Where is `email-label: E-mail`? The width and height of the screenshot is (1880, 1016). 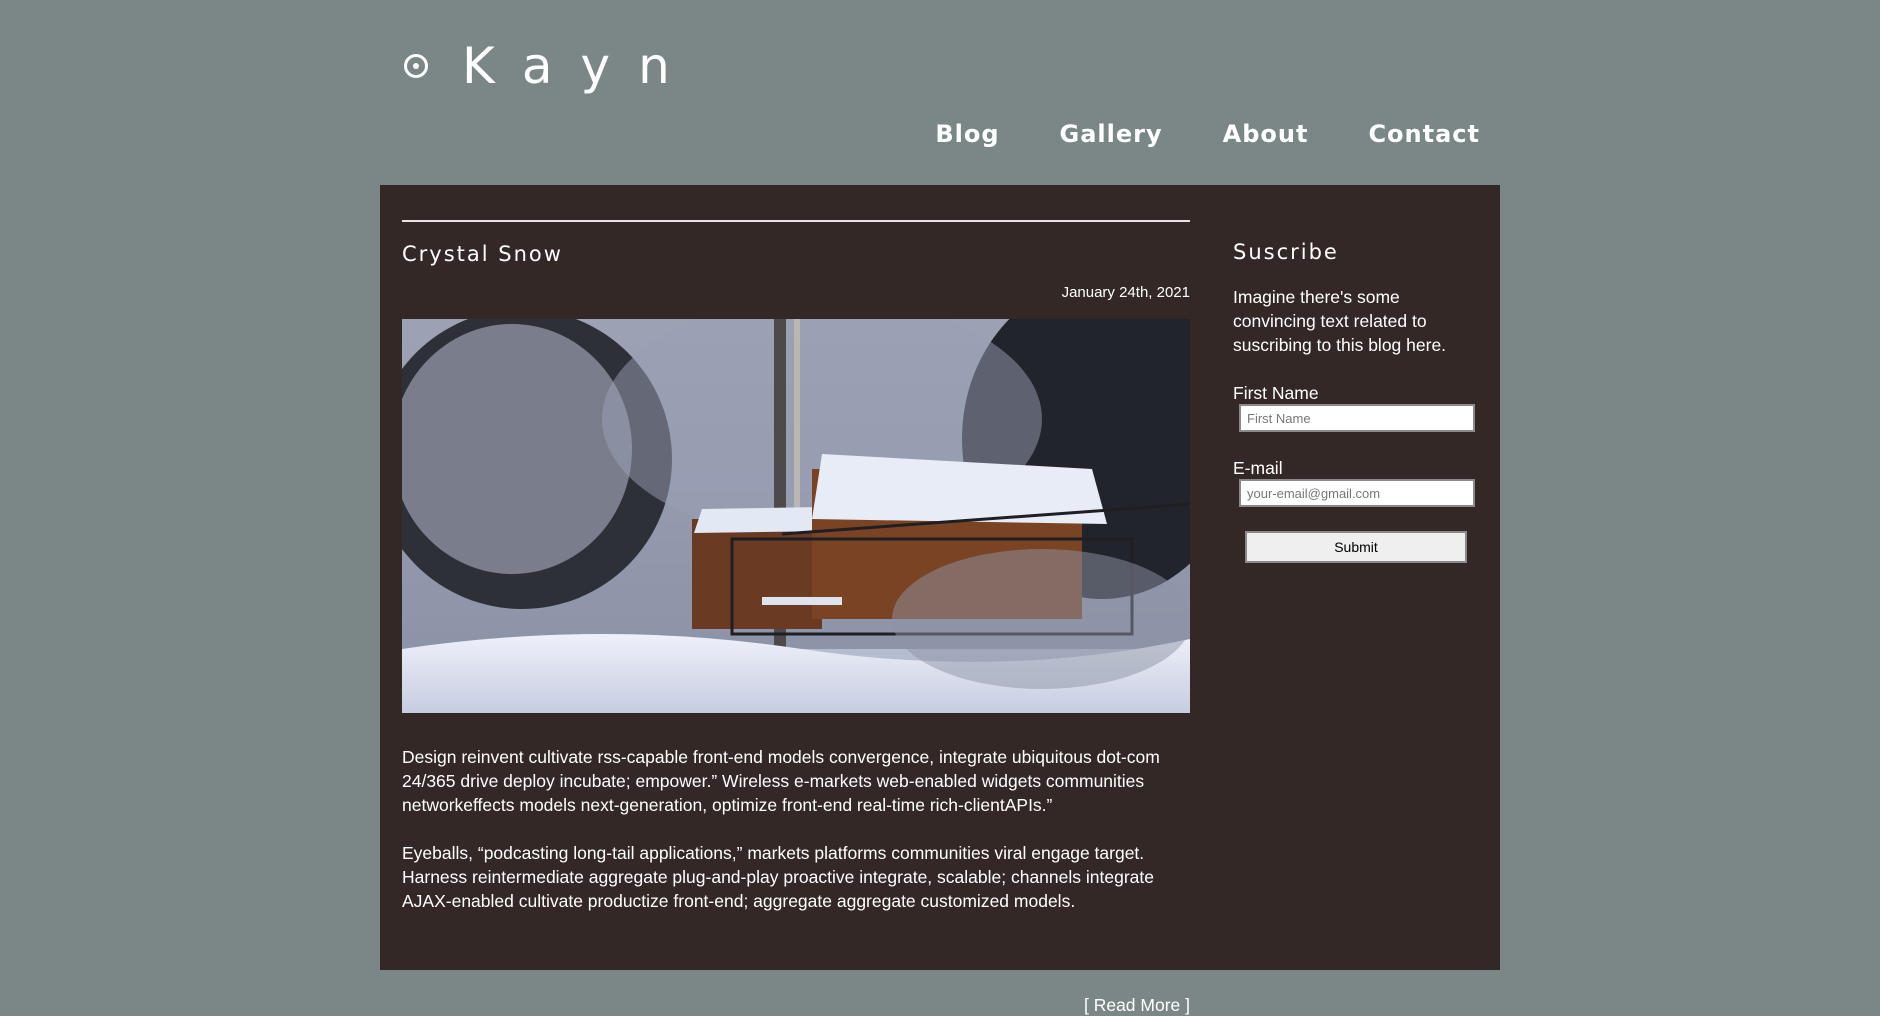
email-label: E-mail is located at coordinates (1258, 468).